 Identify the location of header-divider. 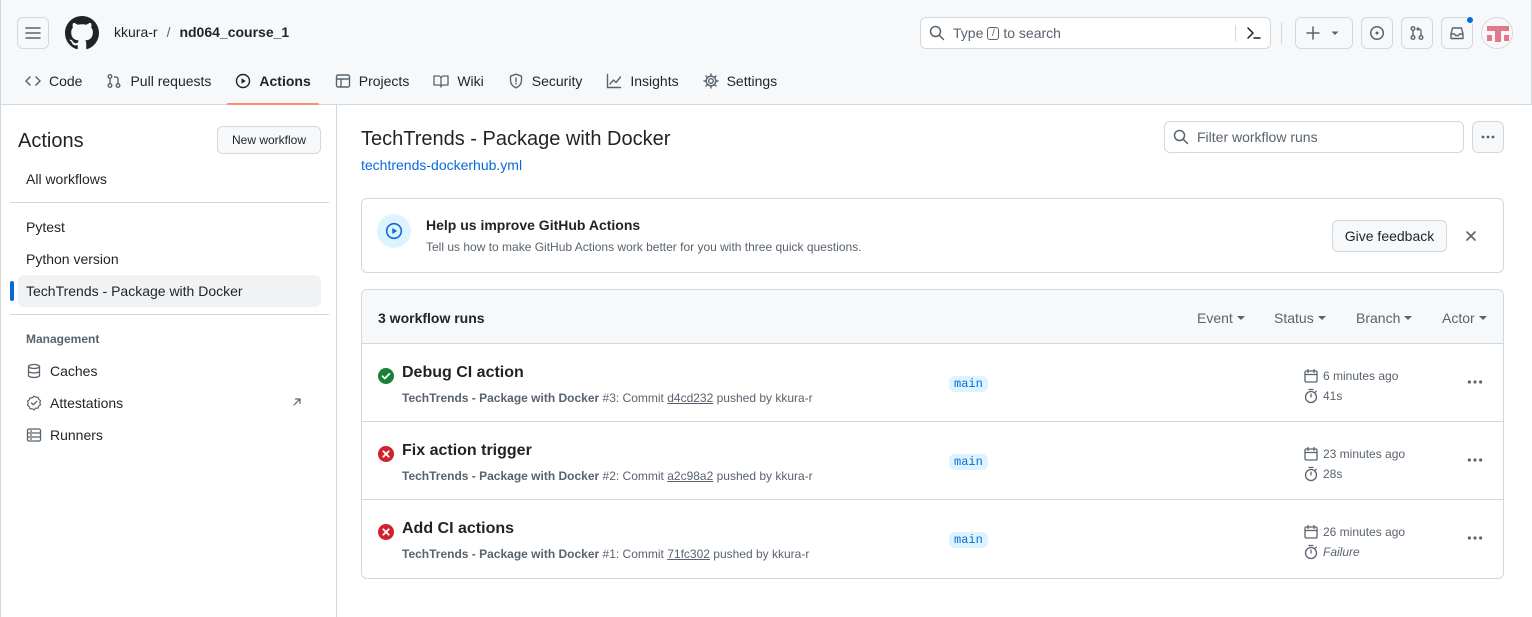
(1281, 33).